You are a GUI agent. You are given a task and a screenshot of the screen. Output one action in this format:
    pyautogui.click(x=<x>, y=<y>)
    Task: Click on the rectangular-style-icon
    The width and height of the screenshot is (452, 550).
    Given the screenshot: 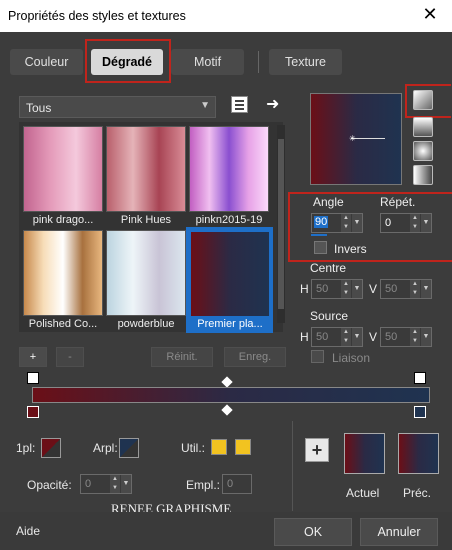 What is the action you would take?
    pyautogui.click(x=423, y=127)
    